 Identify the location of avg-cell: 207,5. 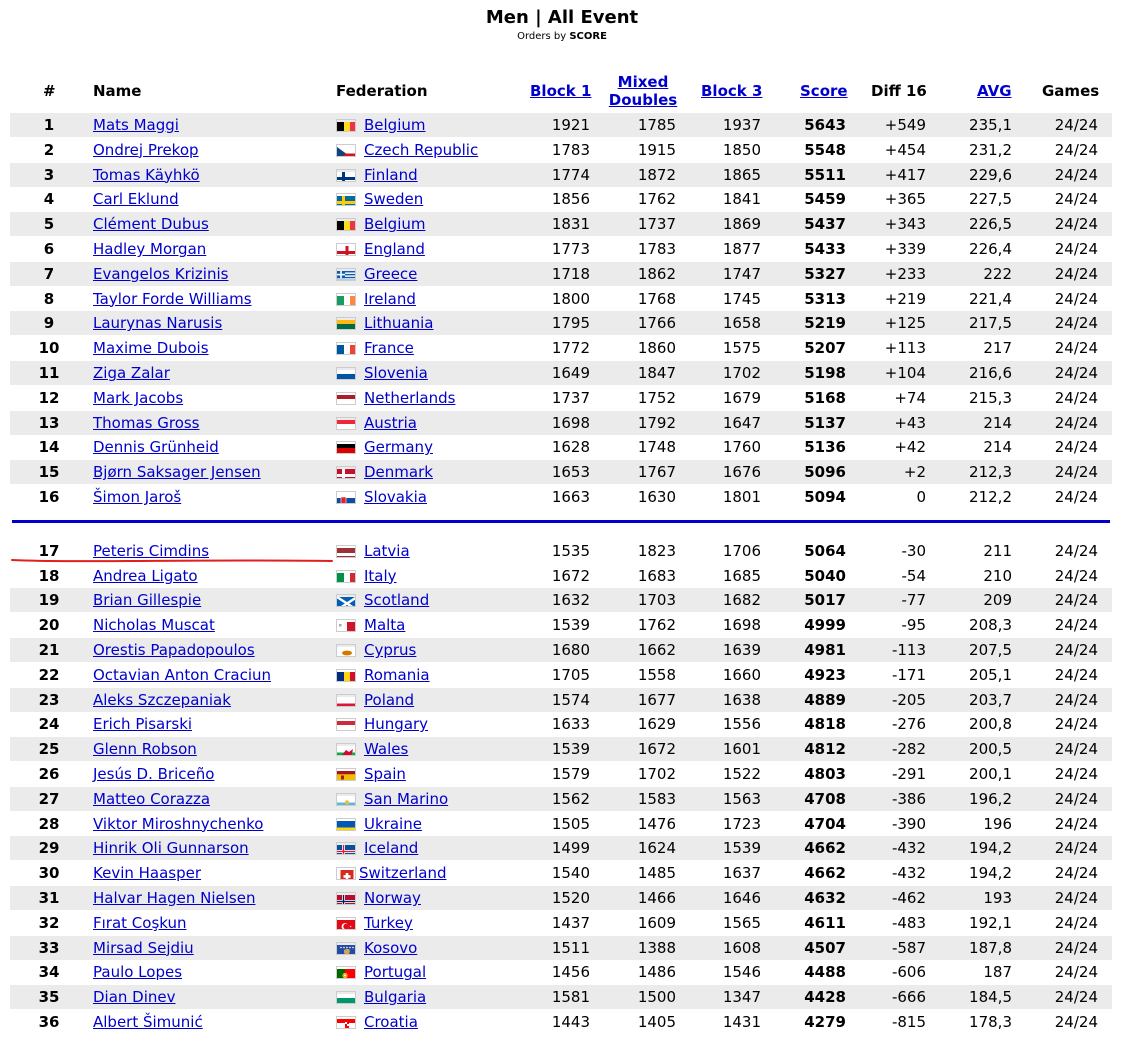
(990, 650).